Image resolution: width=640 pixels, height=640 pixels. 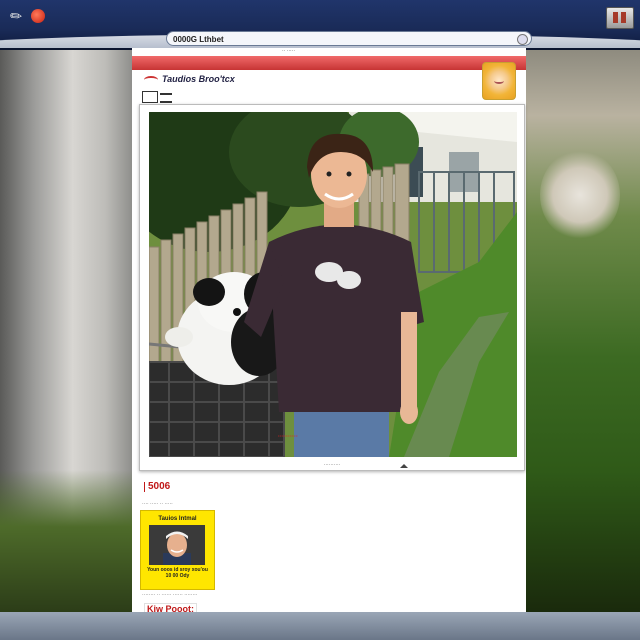 What do you see at coordinates (190, 79) in the screenshot?
I see `site-logo: Taudios Broo'tcx` at bounding box center [190, 79].